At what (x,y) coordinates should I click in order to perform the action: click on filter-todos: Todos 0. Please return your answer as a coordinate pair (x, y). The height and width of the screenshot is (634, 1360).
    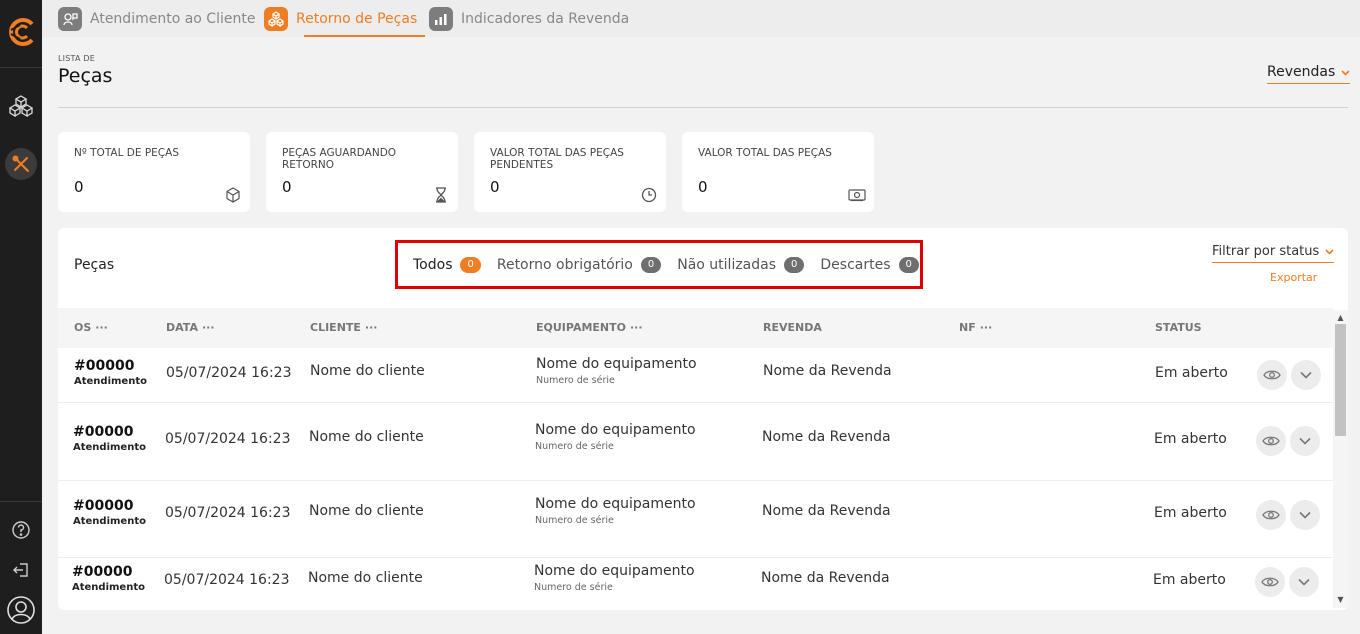
    Looking at the image, I should click on (447, 264).